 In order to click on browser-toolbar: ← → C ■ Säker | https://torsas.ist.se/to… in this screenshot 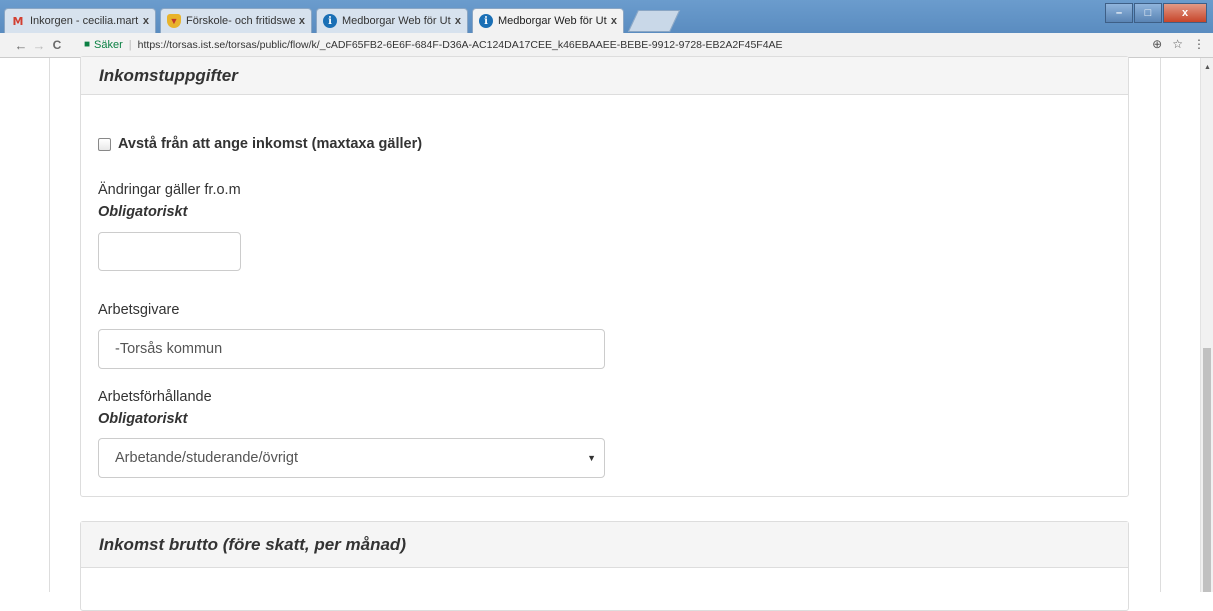, I will do `click(606, 45)`.